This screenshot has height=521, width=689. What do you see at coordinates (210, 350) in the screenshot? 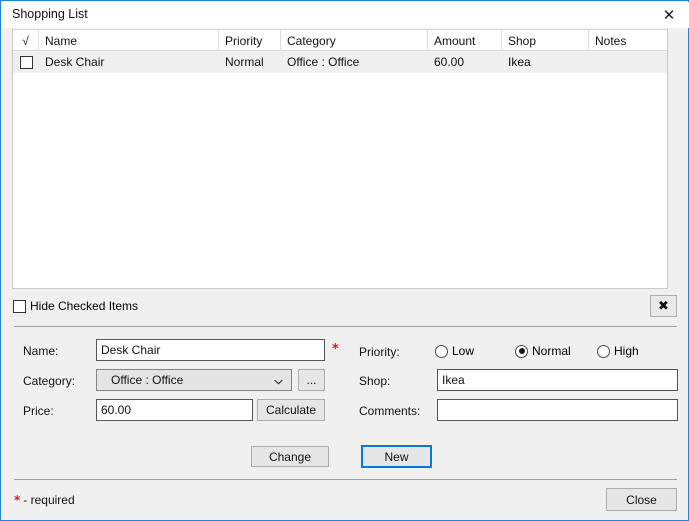
I see `name-input` at bounding box center [210, 350].